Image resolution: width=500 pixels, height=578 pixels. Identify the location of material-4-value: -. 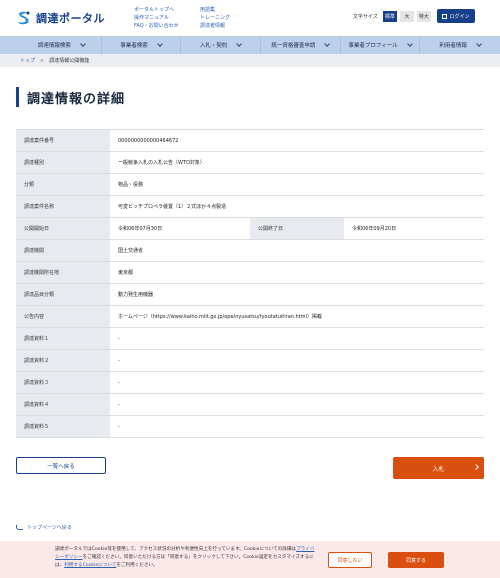
(119, 404).